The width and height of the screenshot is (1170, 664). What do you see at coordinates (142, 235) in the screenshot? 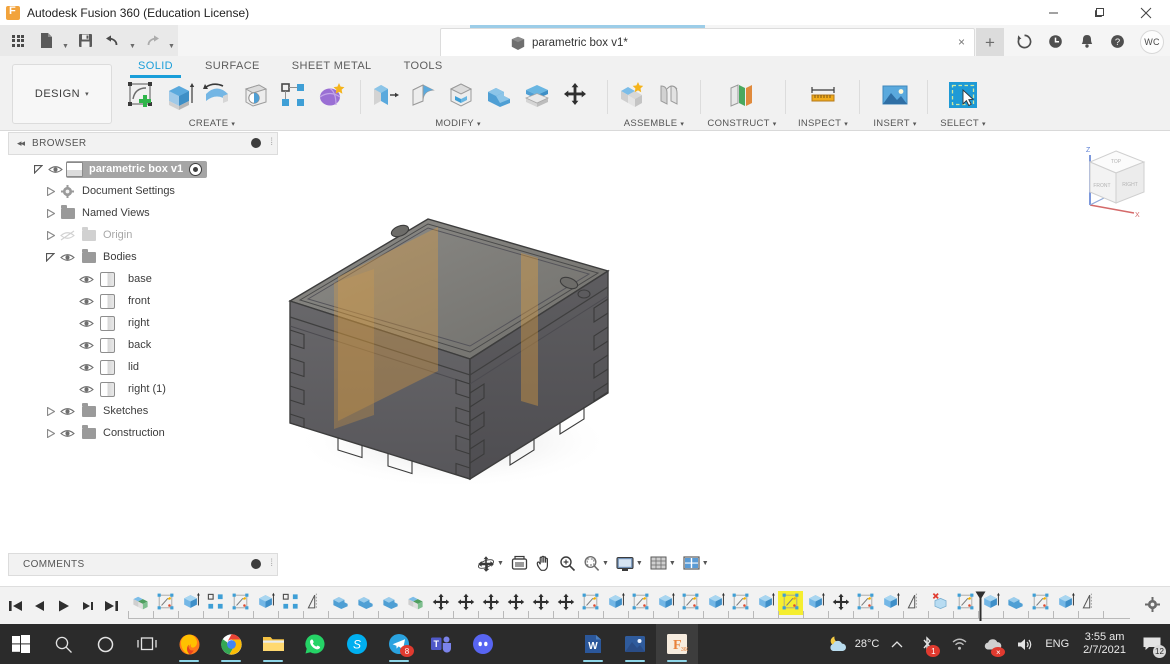
I see `tree-item-origin: Origin` at bounding box center [142, 235].